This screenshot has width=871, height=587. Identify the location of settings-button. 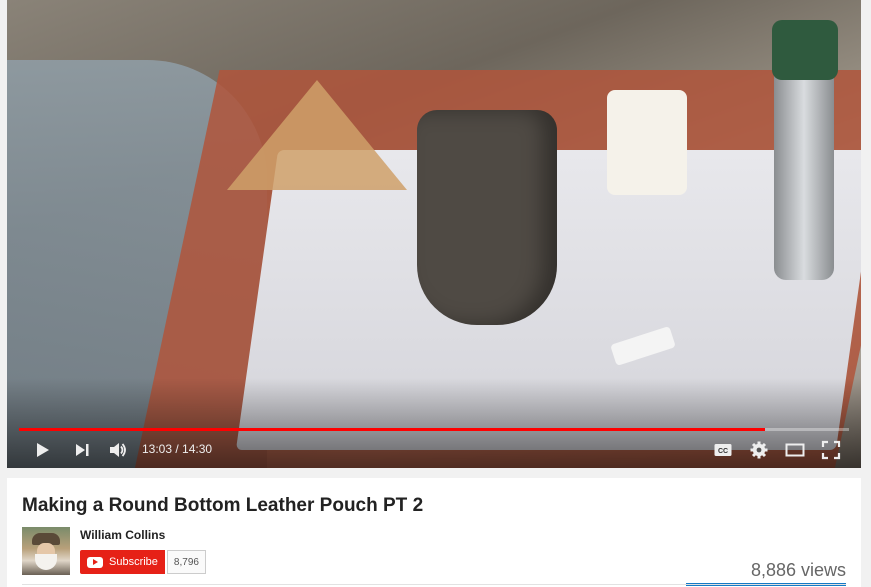
(759, 450).